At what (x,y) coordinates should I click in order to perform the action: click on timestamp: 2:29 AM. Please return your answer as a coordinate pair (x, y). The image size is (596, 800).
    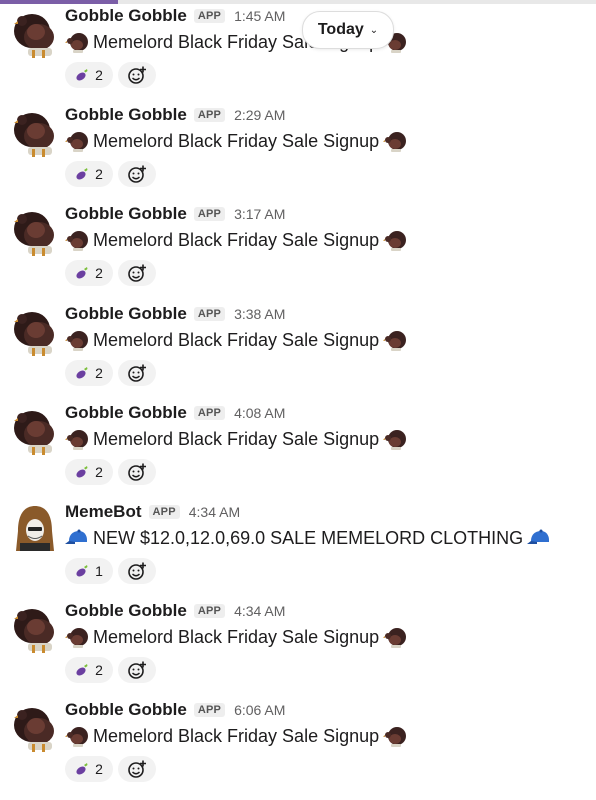
    Looking at the image, I should click on (259, 115).